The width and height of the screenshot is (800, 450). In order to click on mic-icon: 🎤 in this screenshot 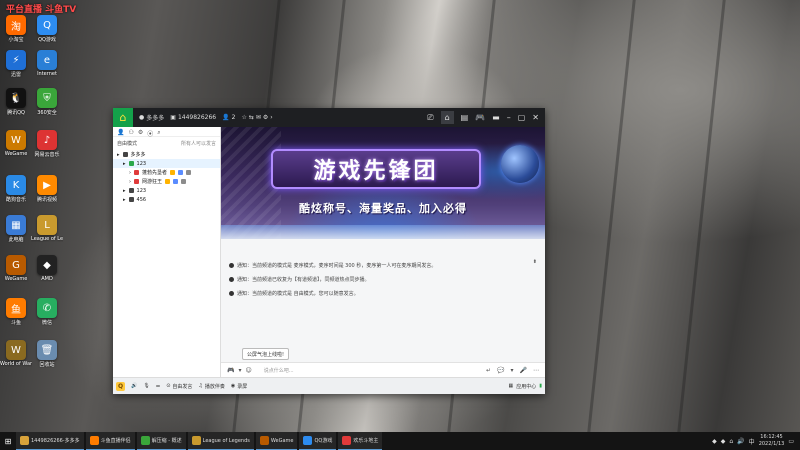, I will do `click(523, 370)`.